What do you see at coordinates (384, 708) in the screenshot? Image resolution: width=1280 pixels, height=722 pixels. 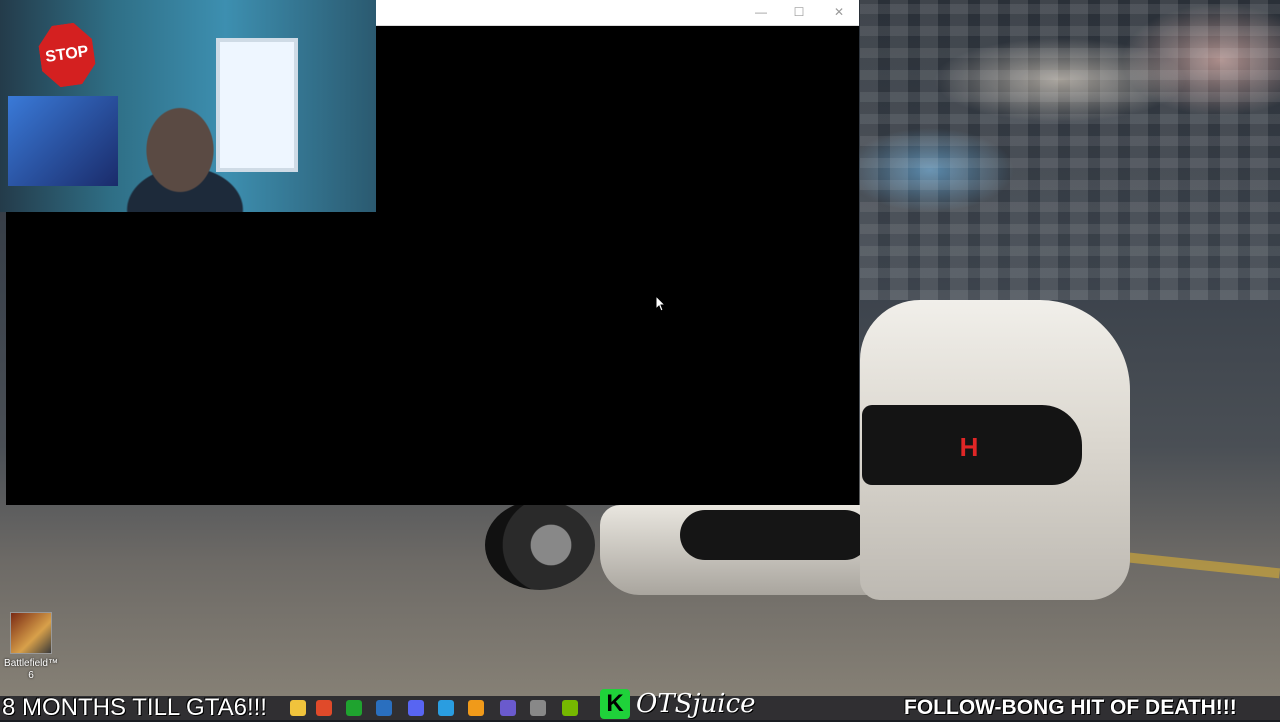 I see `steam-icon` at bounding box center [384, 708].